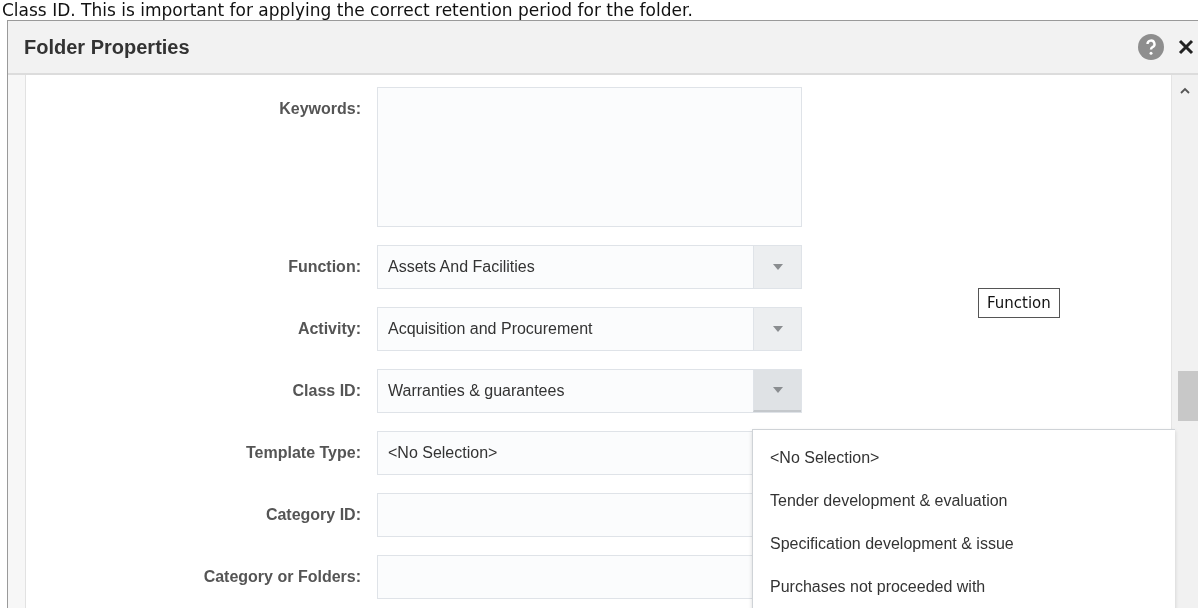 The width and height of the screenshot is (1198, 608). Describe the element at coordinates (589, 267) in the screenshot. I see `dropdown-field: Assets And Facilities` at that location.